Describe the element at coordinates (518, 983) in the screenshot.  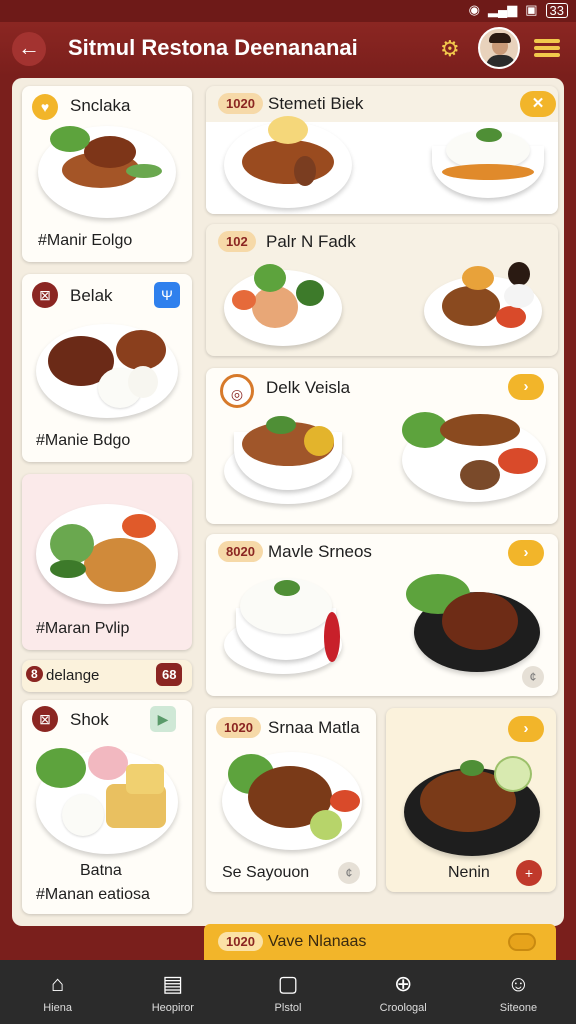
I see `person-icon: ☺` at that location.